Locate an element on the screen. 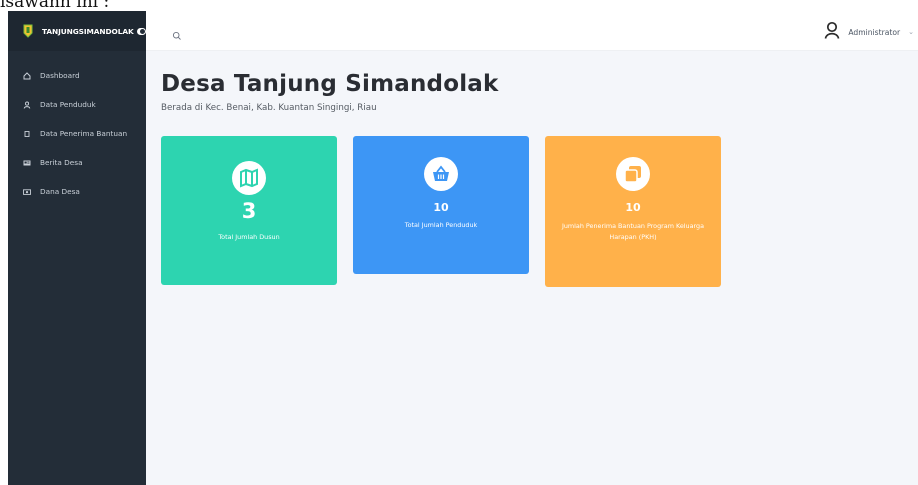  map-icon is located at coordinates (249, 178).